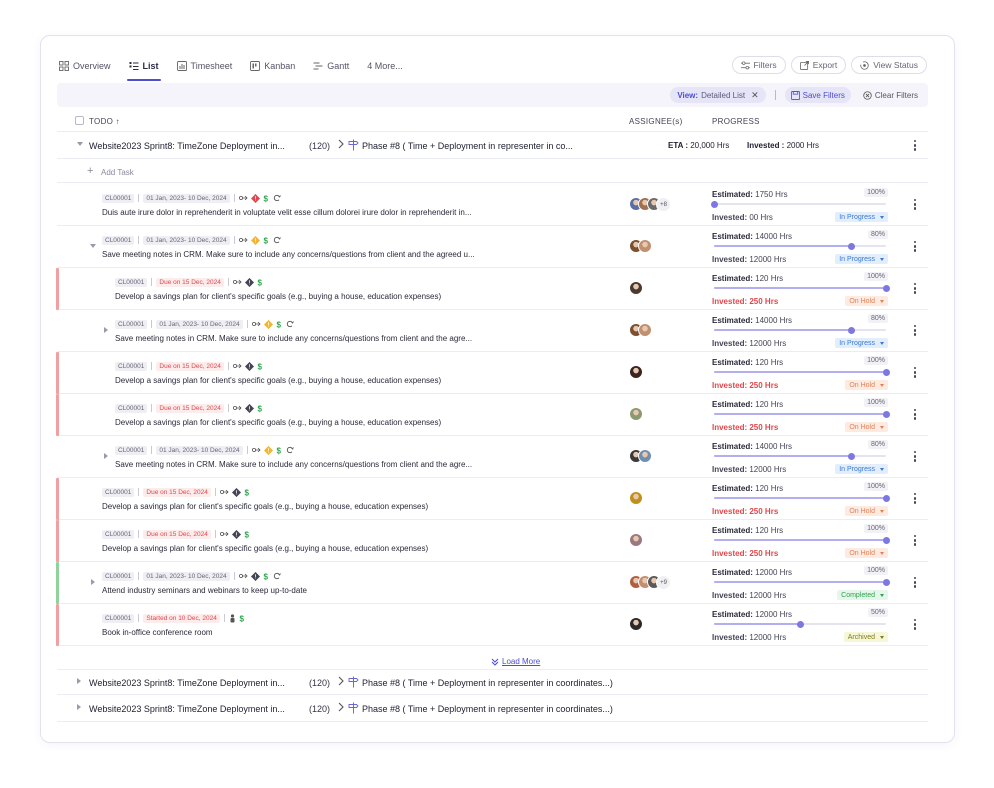 This screenshot has width=994, height=788. What do you see at coordinates (817, 95) in the screenshot?
I see `save-filters-button: Save Filters` at bounding box center [817, 95].